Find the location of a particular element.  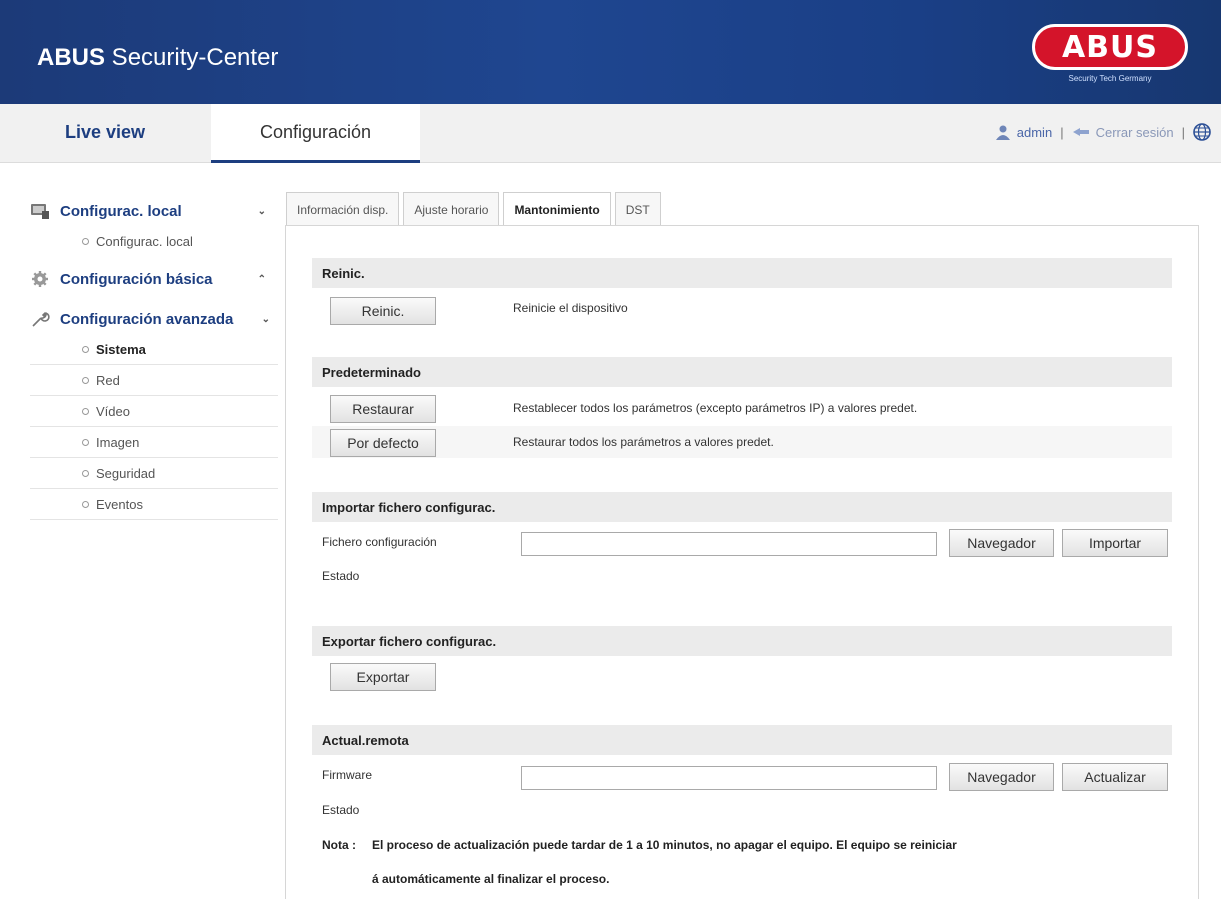

globe-icon is located at coordinates (1202, 132).